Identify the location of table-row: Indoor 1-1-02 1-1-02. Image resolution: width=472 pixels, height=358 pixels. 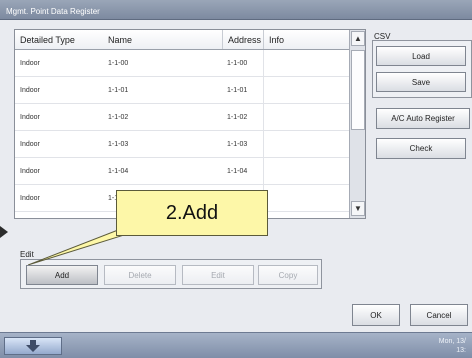
(182, 117).